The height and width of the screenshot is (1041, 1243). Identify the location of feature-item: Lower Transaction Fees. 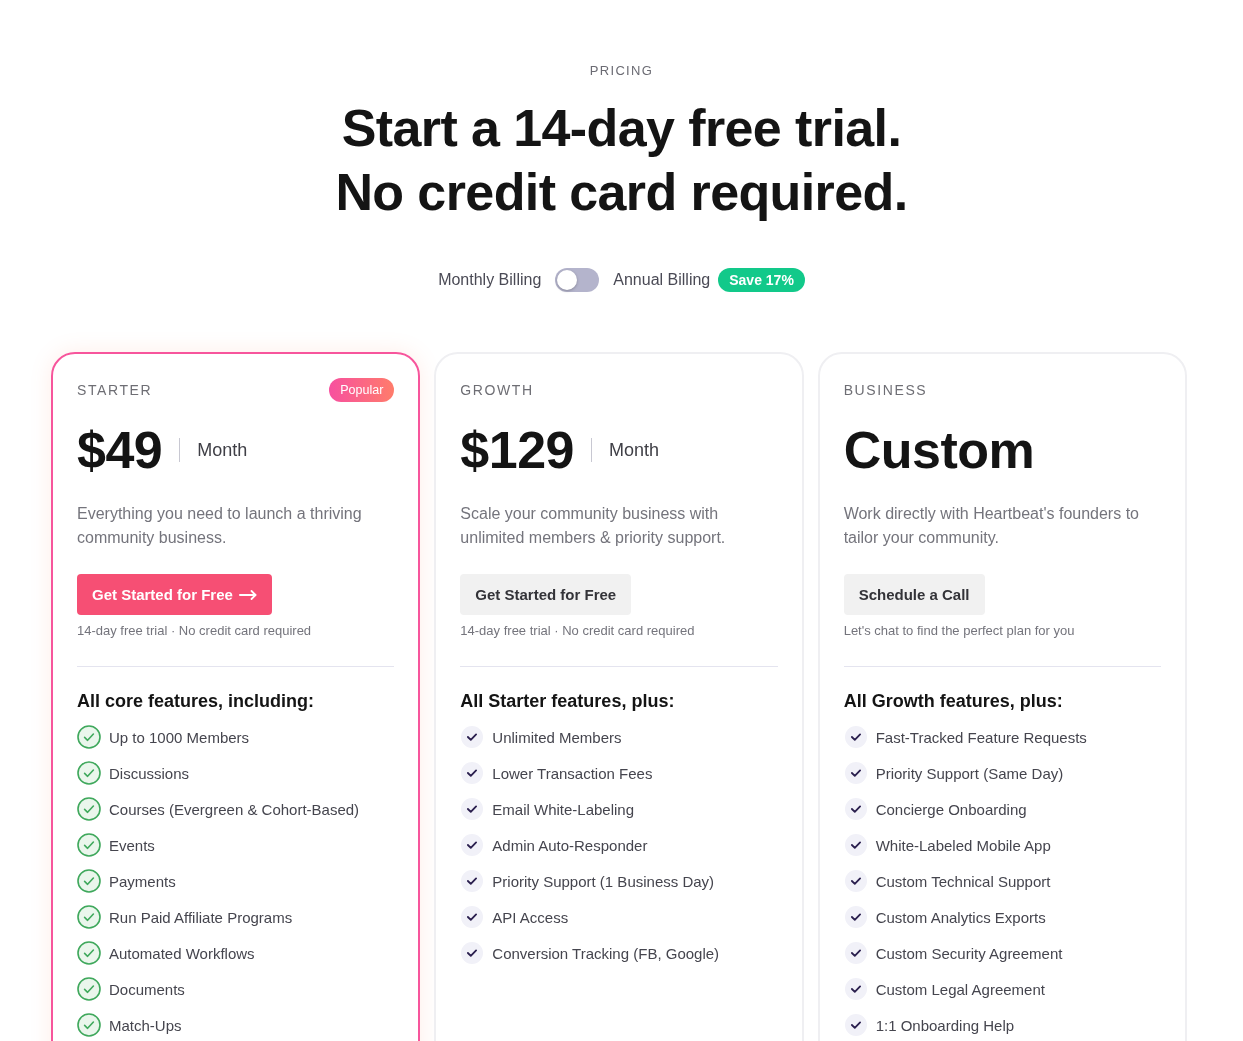
(572, 773).